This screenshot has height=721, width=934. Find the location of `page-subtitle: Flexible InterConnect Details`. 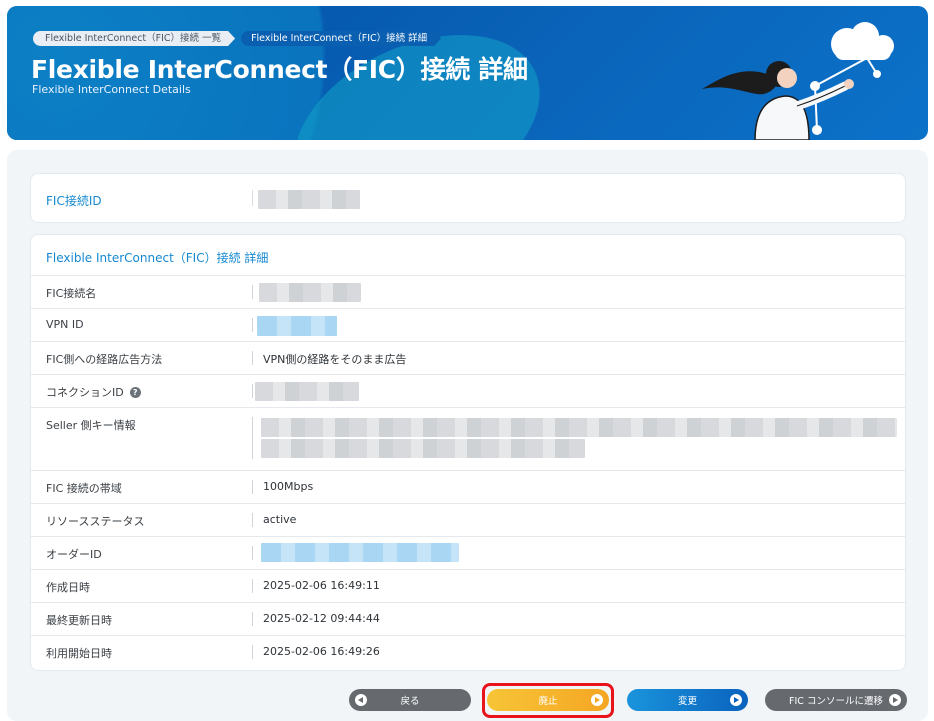

page-subtitle: Flexible InterConnect Details is located at coordinates (111, 89).